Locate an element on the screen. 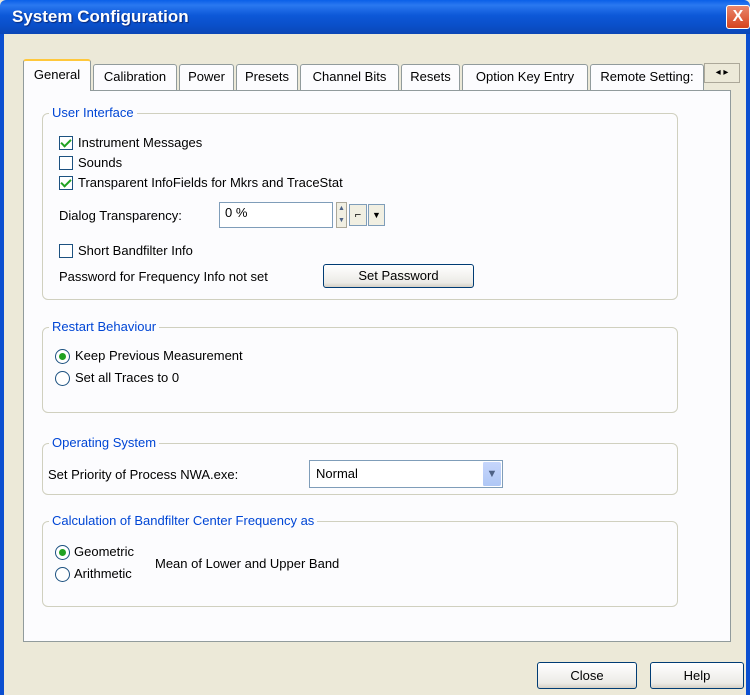  label-instrument-messages: Instrument Messages is located at coordinates (140, 142).